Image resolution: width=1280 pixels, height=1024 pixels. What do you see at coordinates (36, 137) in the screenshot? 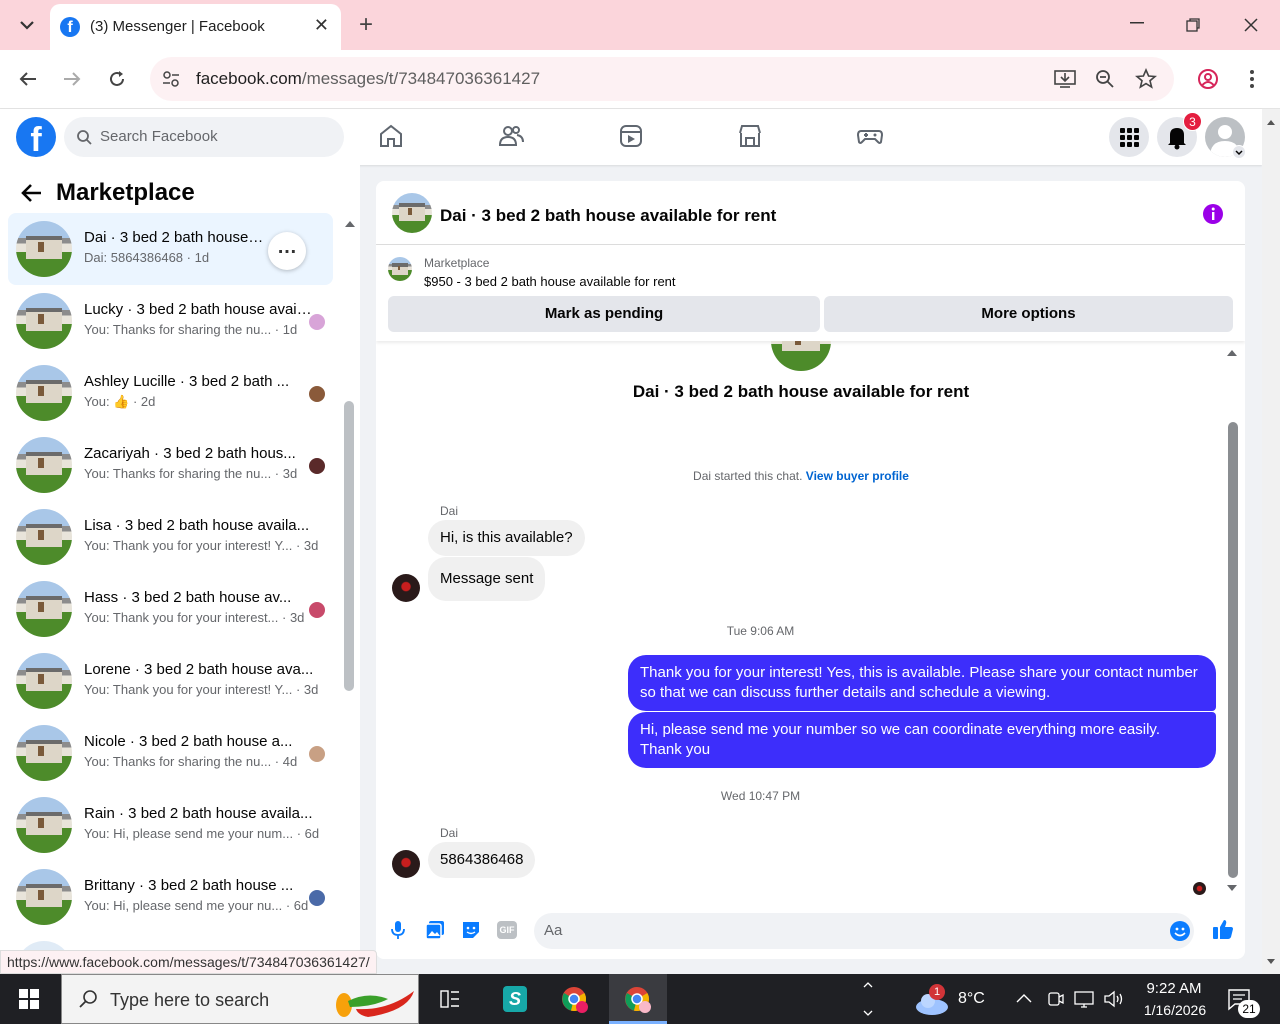
I see `facebook-logo-icon: f` at bounding box center [36, 137].